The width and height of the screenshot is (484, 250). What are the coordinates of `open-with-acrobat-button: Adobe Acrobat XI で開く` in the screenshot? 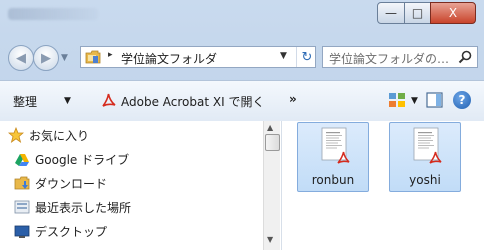 It's located at (192, 101).